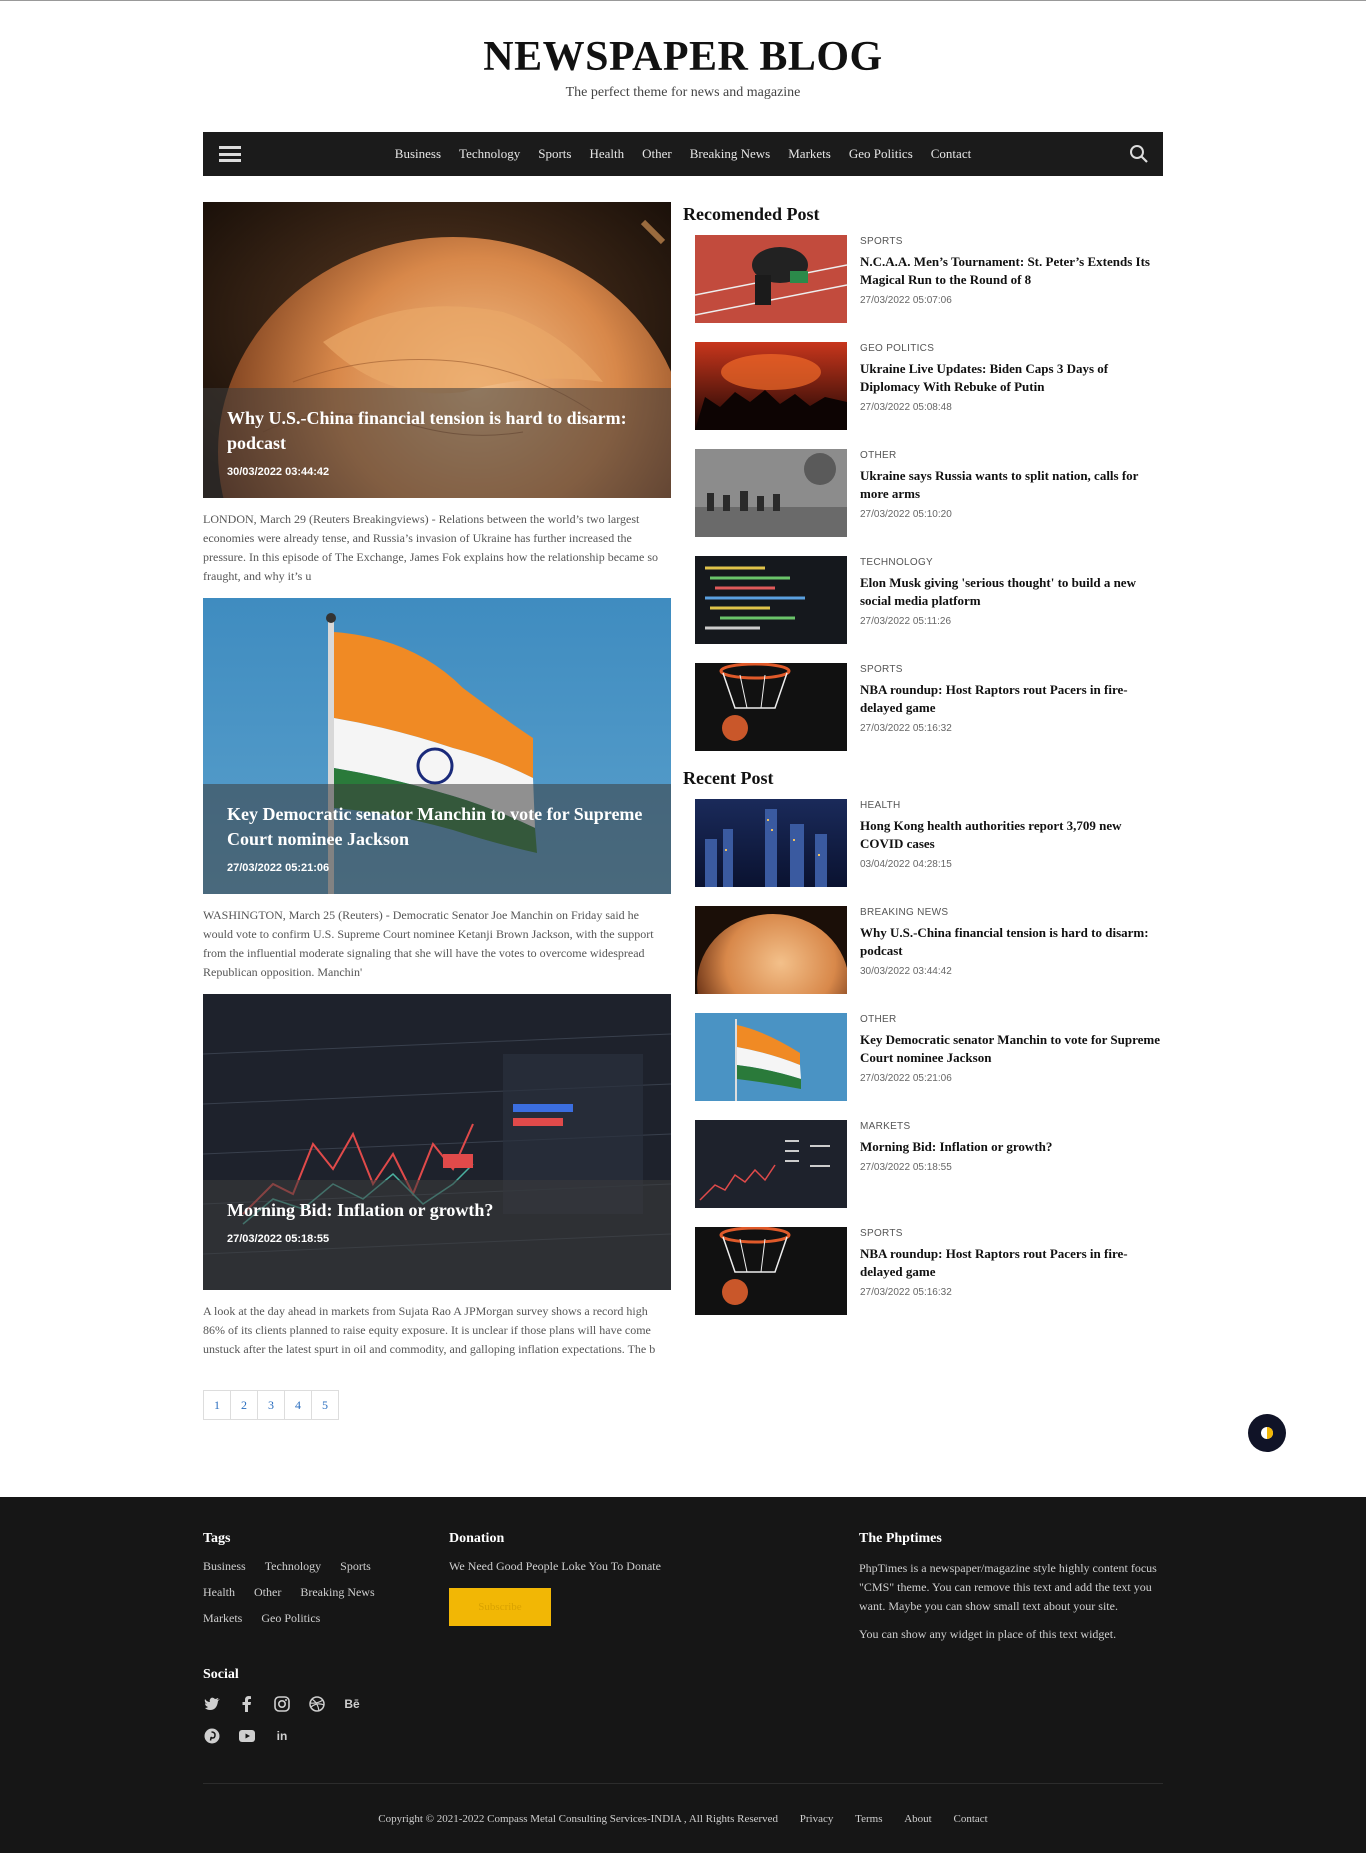 The image size is (1366, 1853). I want to click on subscribe-button: Subscribe, so click(500, 1607).